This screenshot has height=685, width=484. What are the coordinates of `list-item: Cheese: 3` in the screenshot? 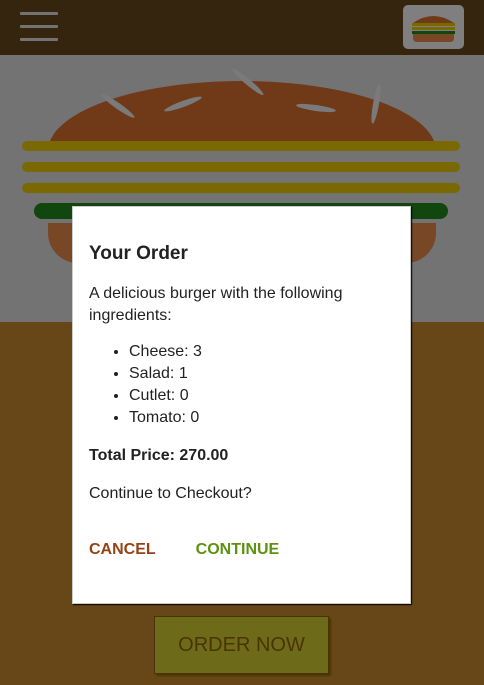 It's located at (261, 352).